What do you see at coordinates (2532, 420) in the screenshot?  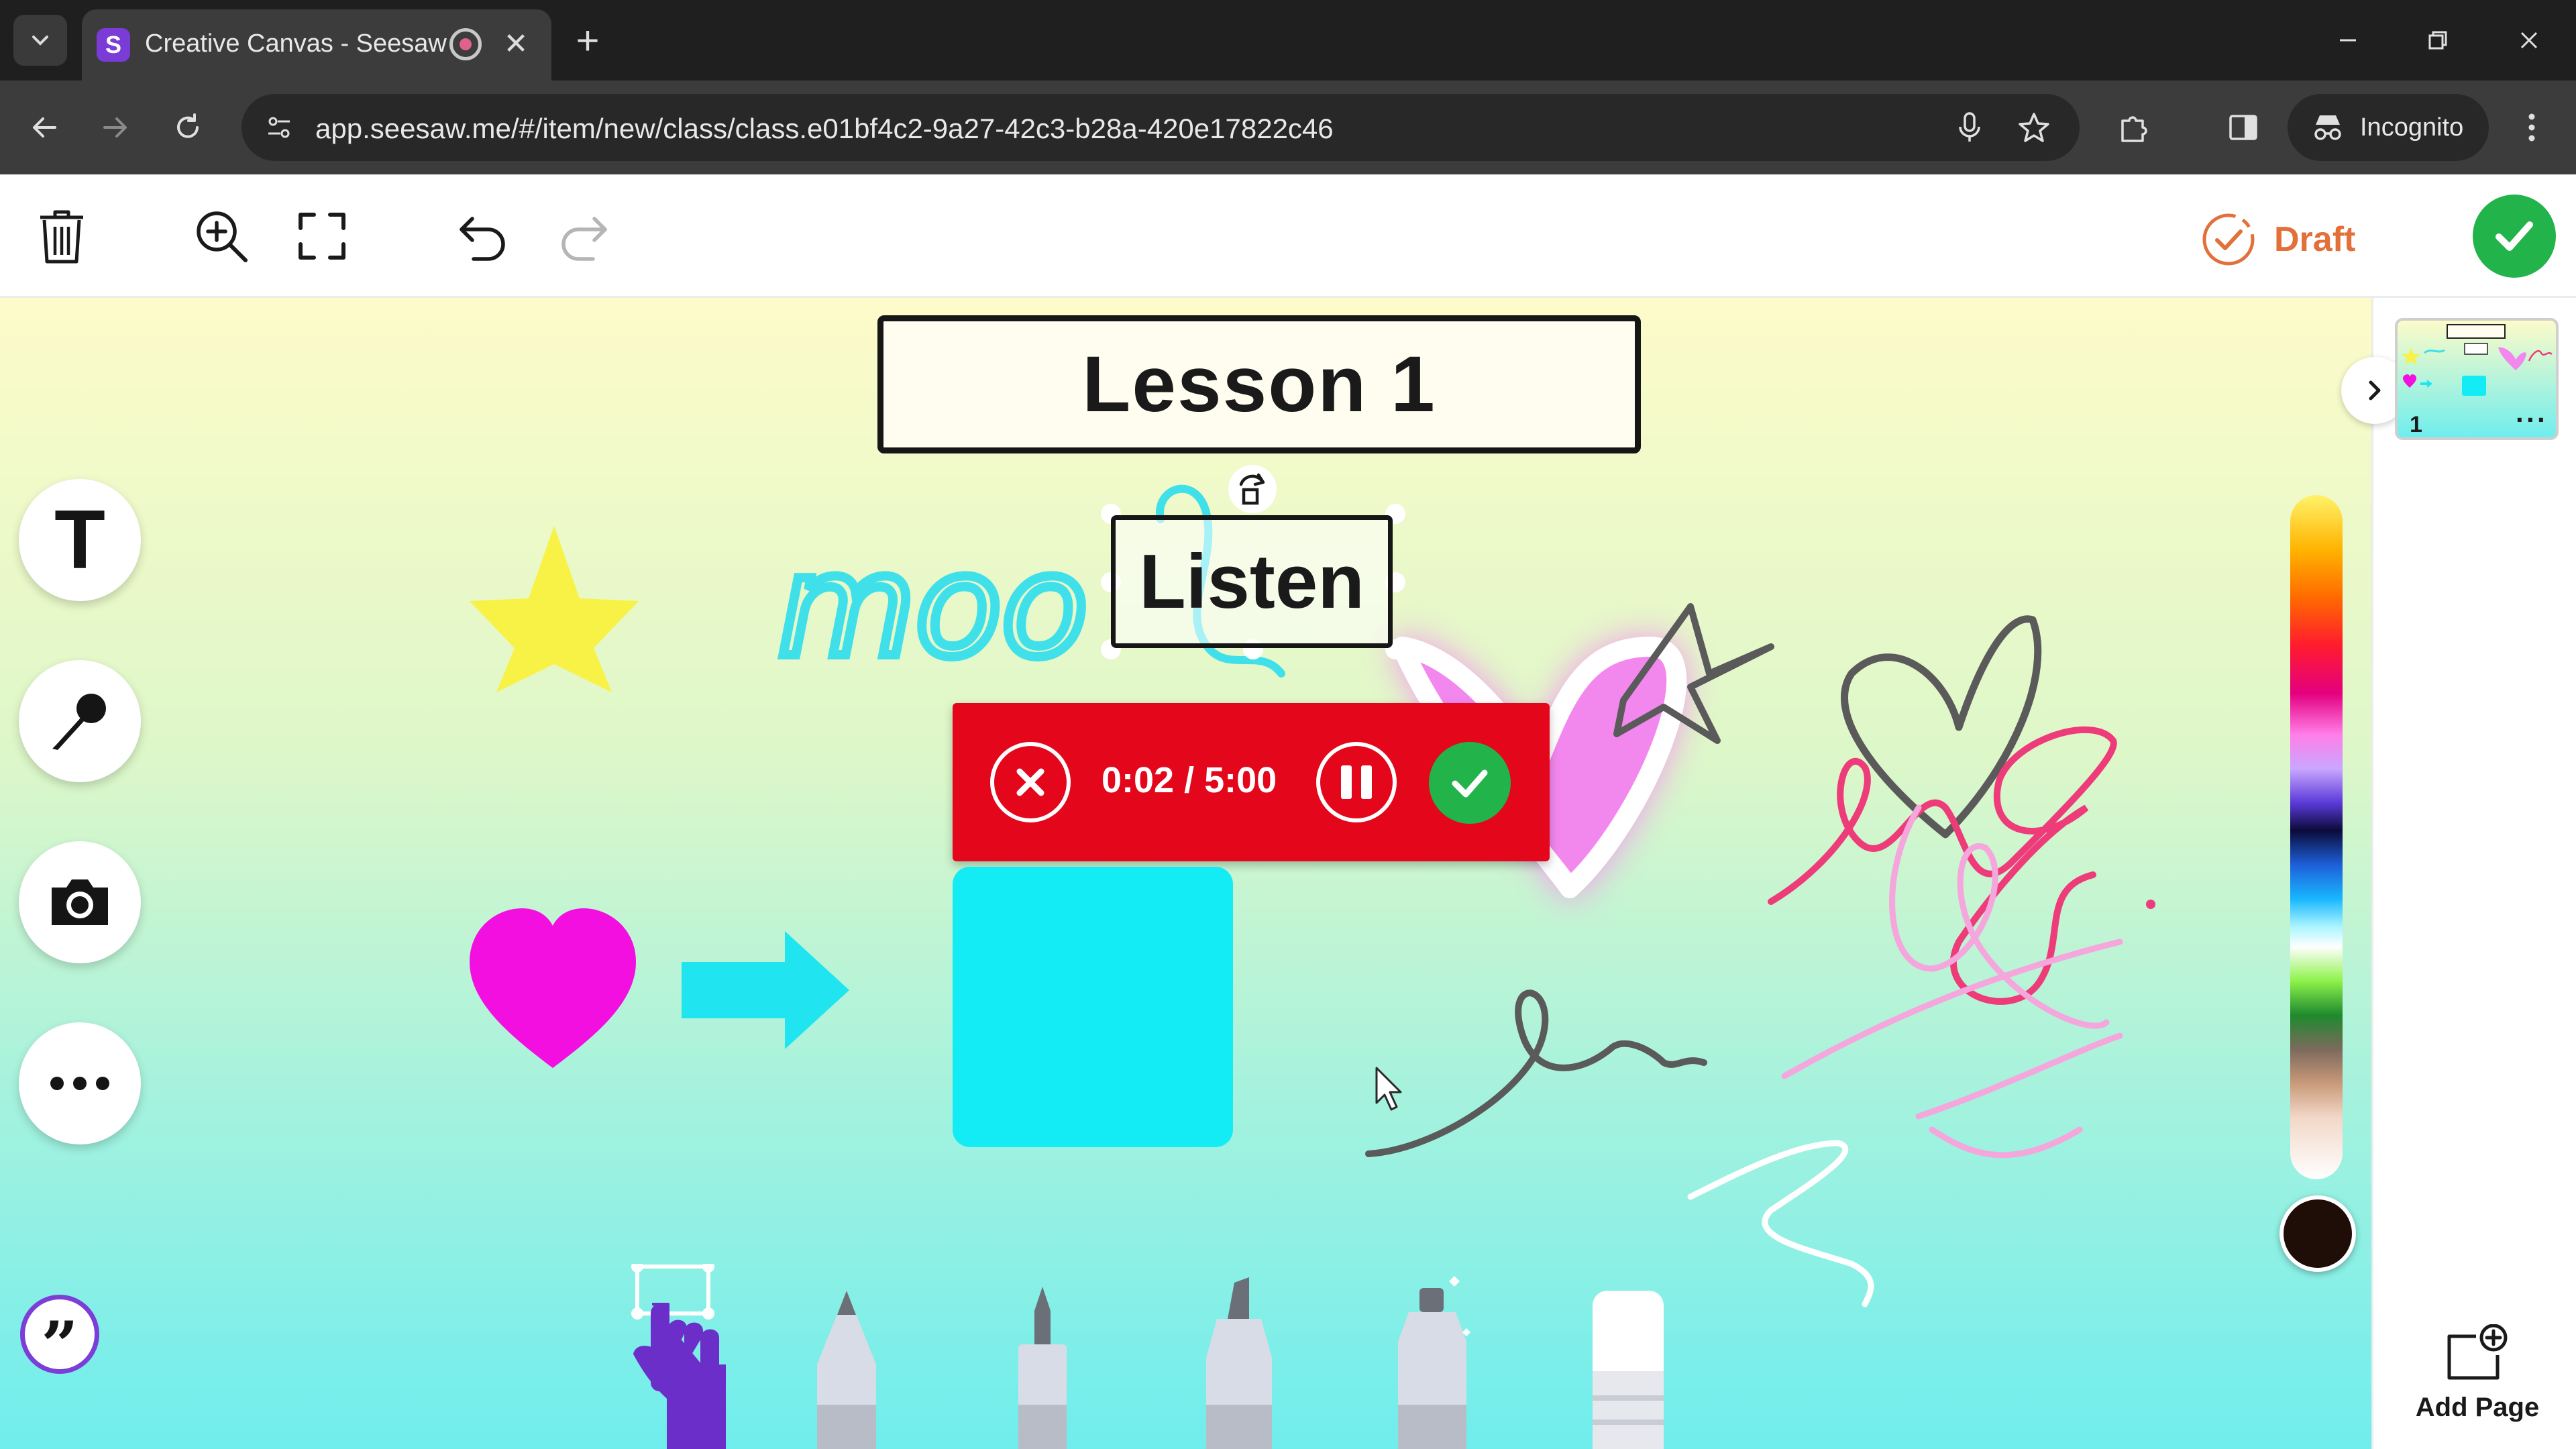 I see `page-options-button: ···` at bounding box center [2532, 420].